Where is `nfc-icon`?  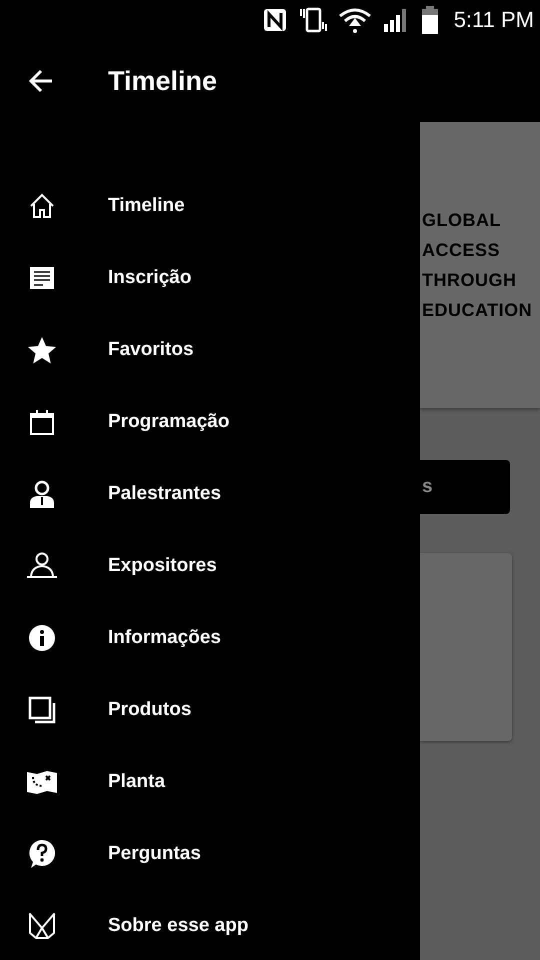
nfc-icon is located at coordinates (275, 20).